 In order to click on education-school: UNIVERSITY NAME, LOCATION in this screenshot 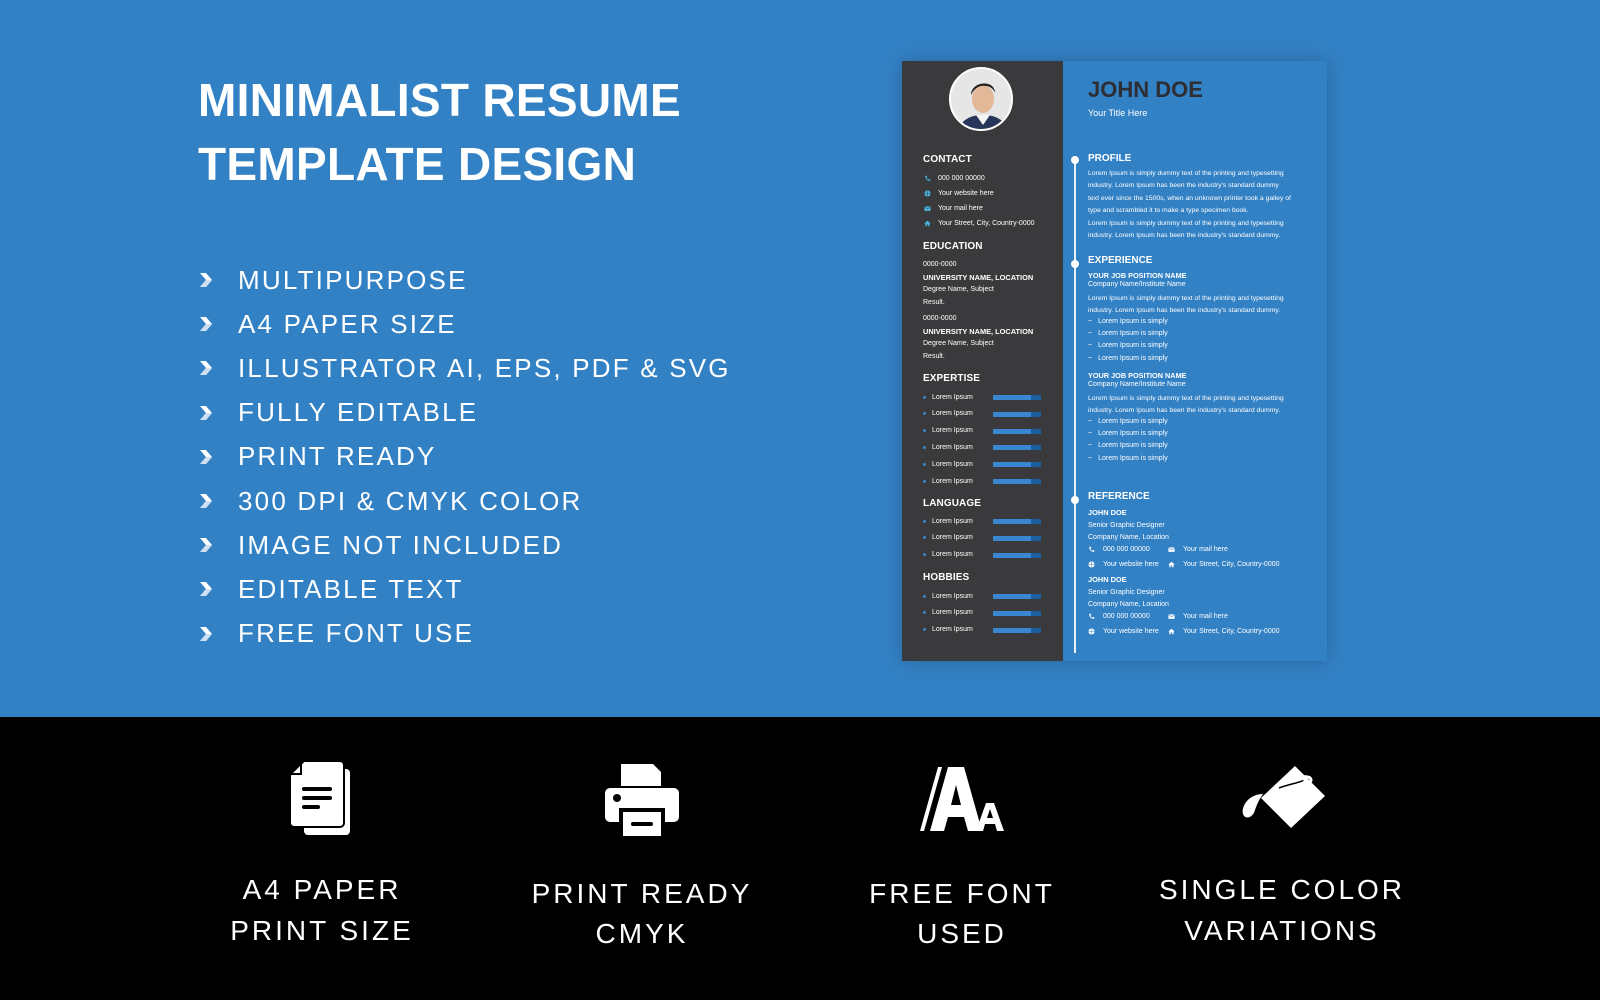, I will do `click(978, 331)`.